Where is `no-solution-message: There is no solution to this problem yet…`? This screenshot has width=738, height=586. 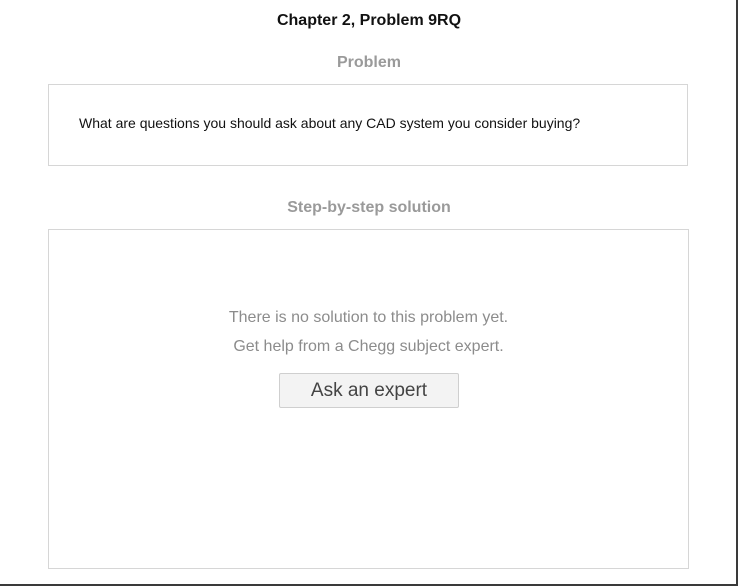 no-solution-message: There is no solution to this problem yet… is located at coordinates (368, 317).